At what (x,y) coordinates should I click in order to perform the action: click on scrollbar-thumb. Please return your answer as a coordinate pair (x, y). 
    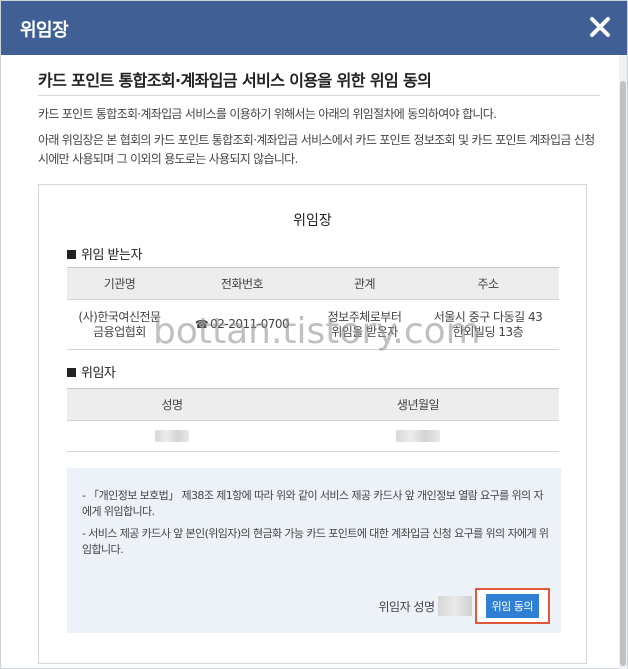
    Looking at the image, I should click on (623, 373).